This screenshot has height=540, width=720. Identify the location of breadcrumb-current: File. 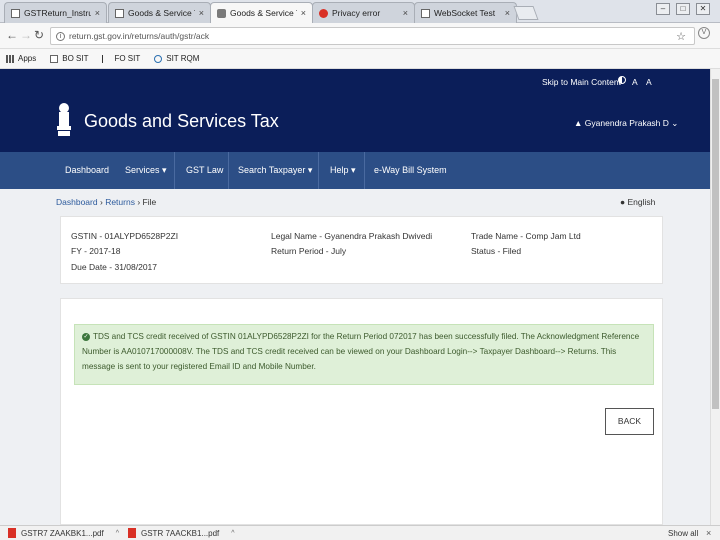
(149, 202).